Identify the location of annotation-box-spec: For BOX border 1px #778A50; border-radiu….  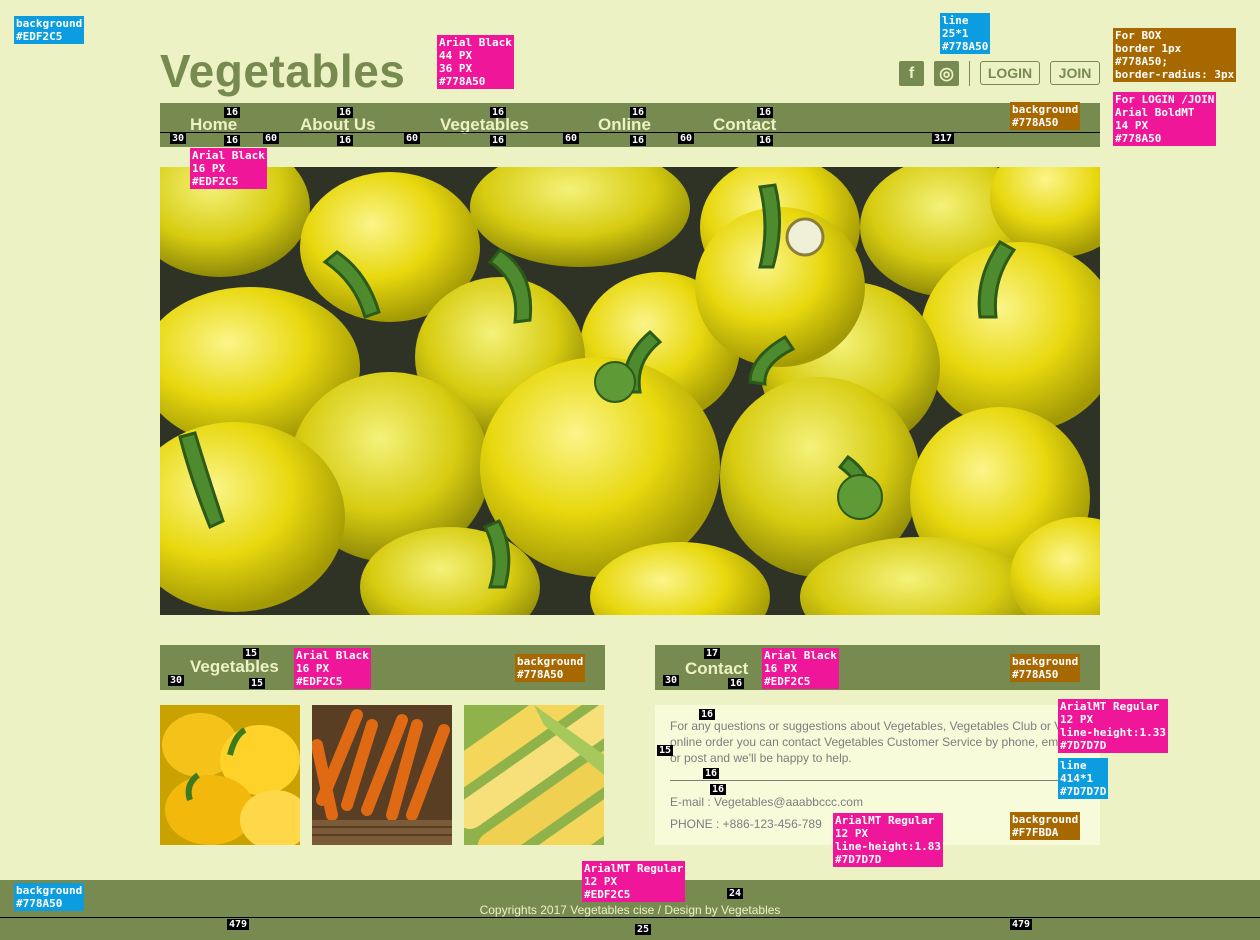
(1175, 55).